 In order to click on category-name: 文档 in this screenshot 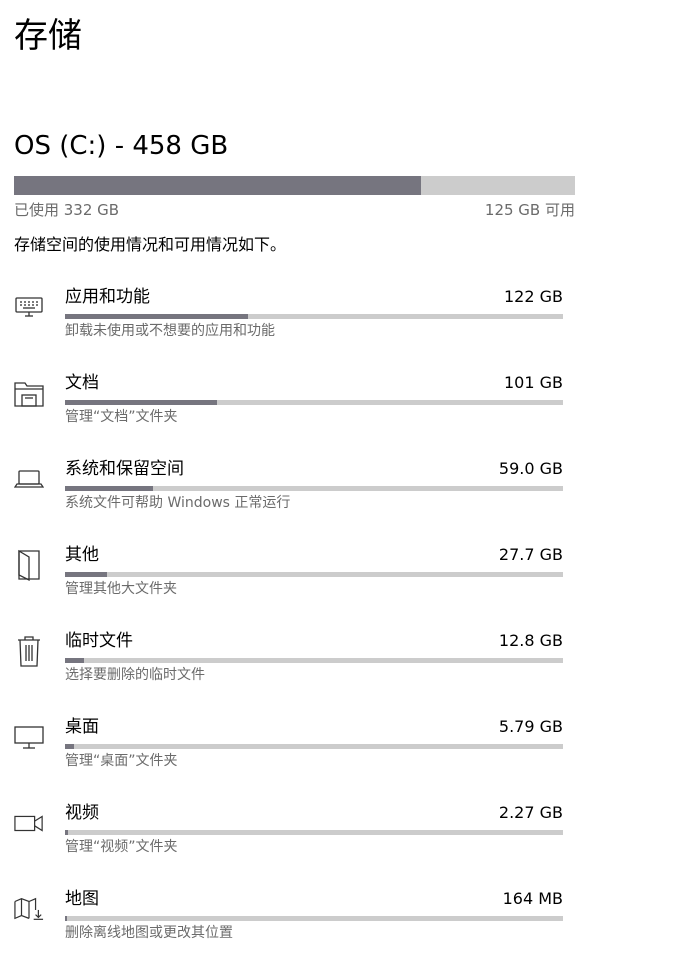, I will do `click(82, 383)`.